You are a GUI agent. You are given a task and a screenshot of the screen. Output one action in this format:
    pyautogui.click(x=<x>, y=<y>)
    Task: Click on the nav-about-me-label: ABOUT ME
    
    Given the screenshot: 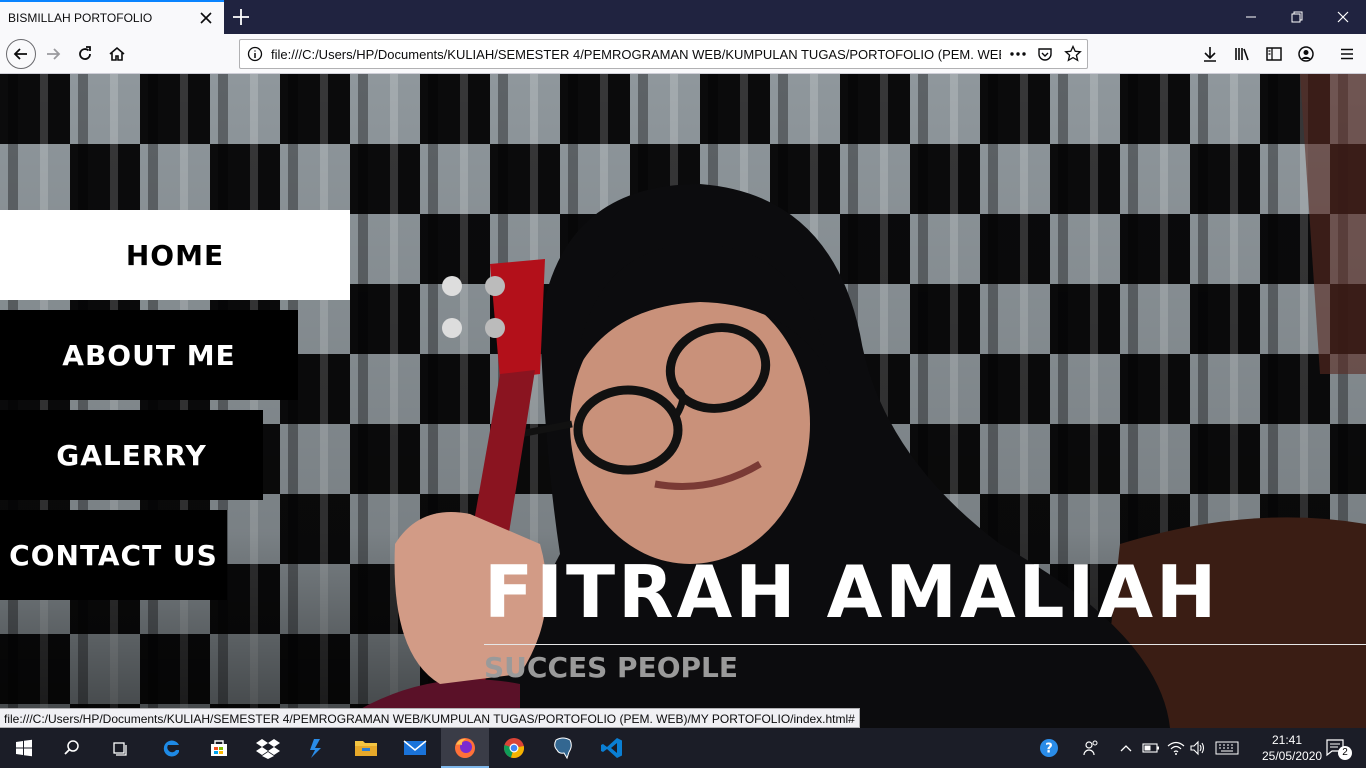 What is the action you would take?
    pyautogui.click(x=149, y=355)
    